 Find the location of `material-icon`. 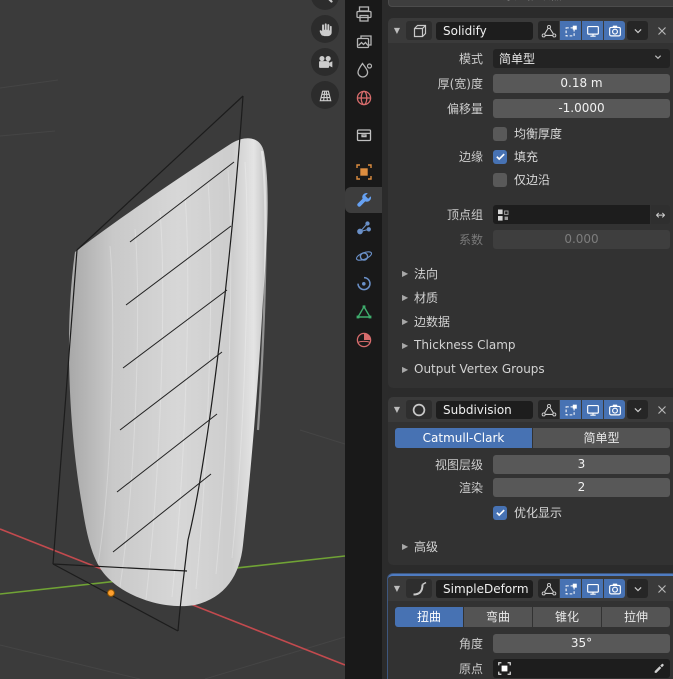

material-icon is located at coordinates (363, 340).